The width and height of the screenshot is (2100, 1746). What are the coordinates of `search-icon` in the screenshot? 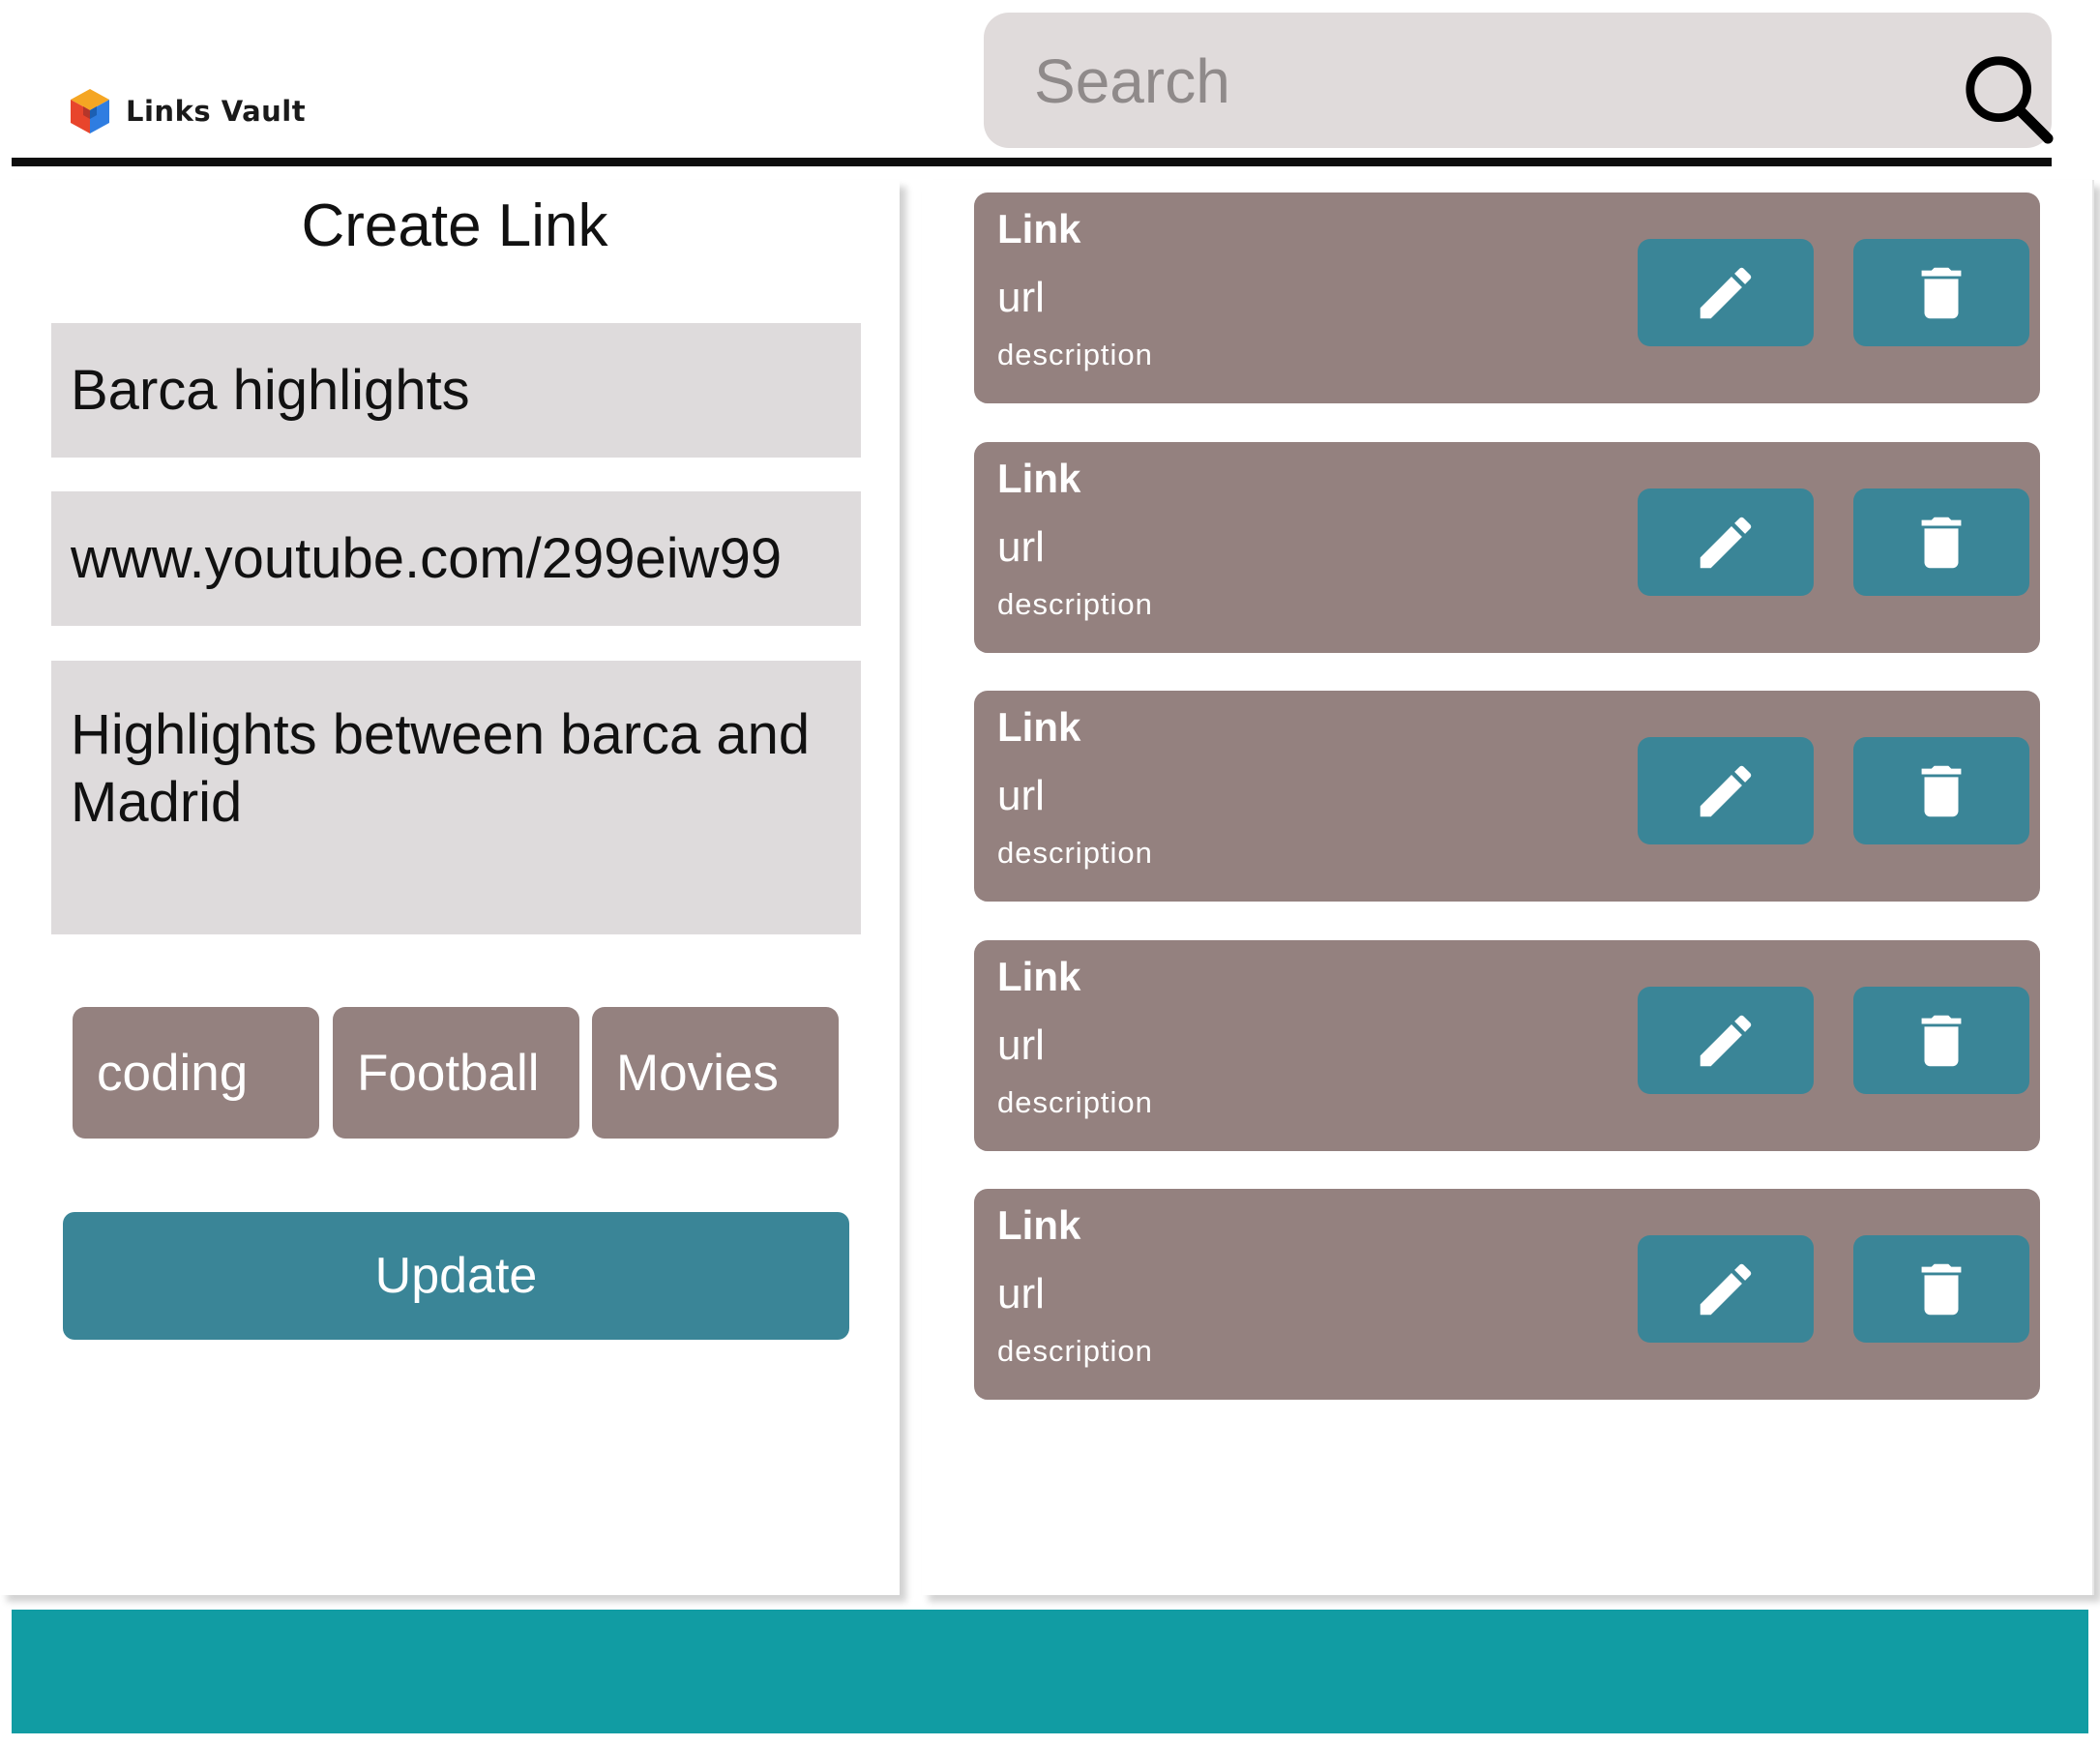 It's located at (2008, 99).